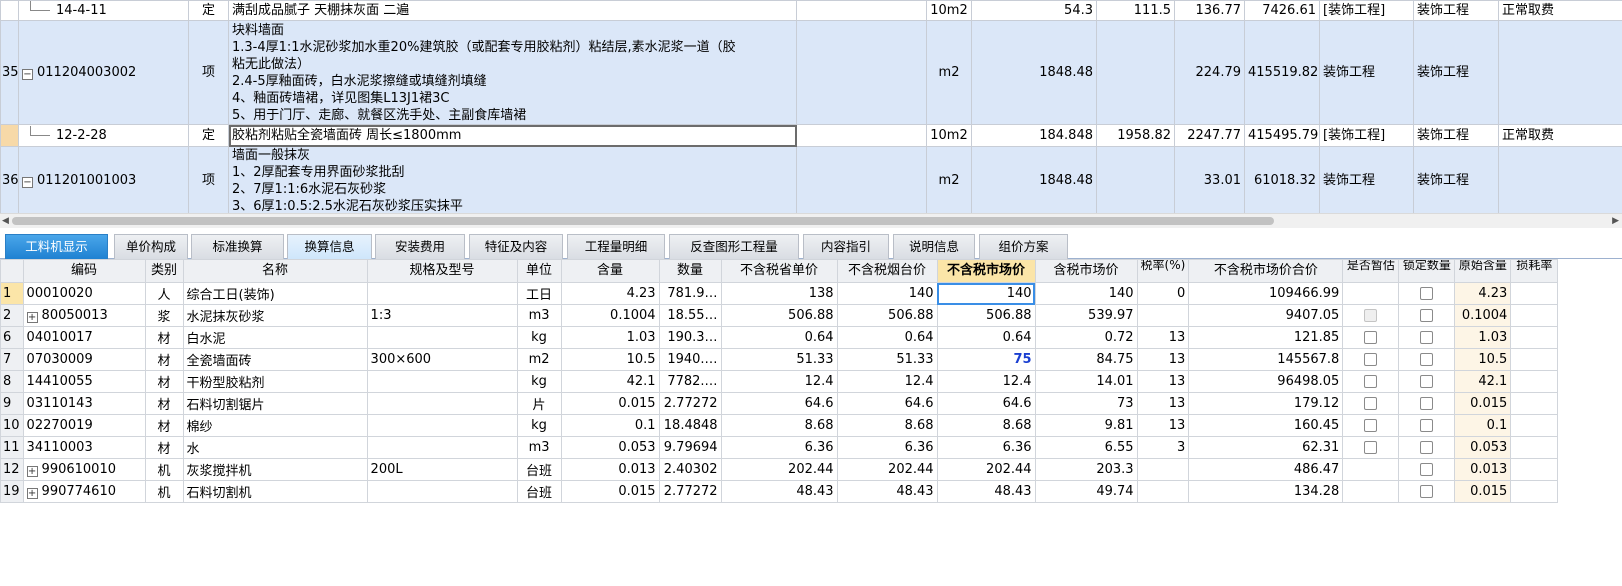 This screenshot has width=1622, height=586. I want to click on resource-yantai-price: 202.44, so click(887, 469).